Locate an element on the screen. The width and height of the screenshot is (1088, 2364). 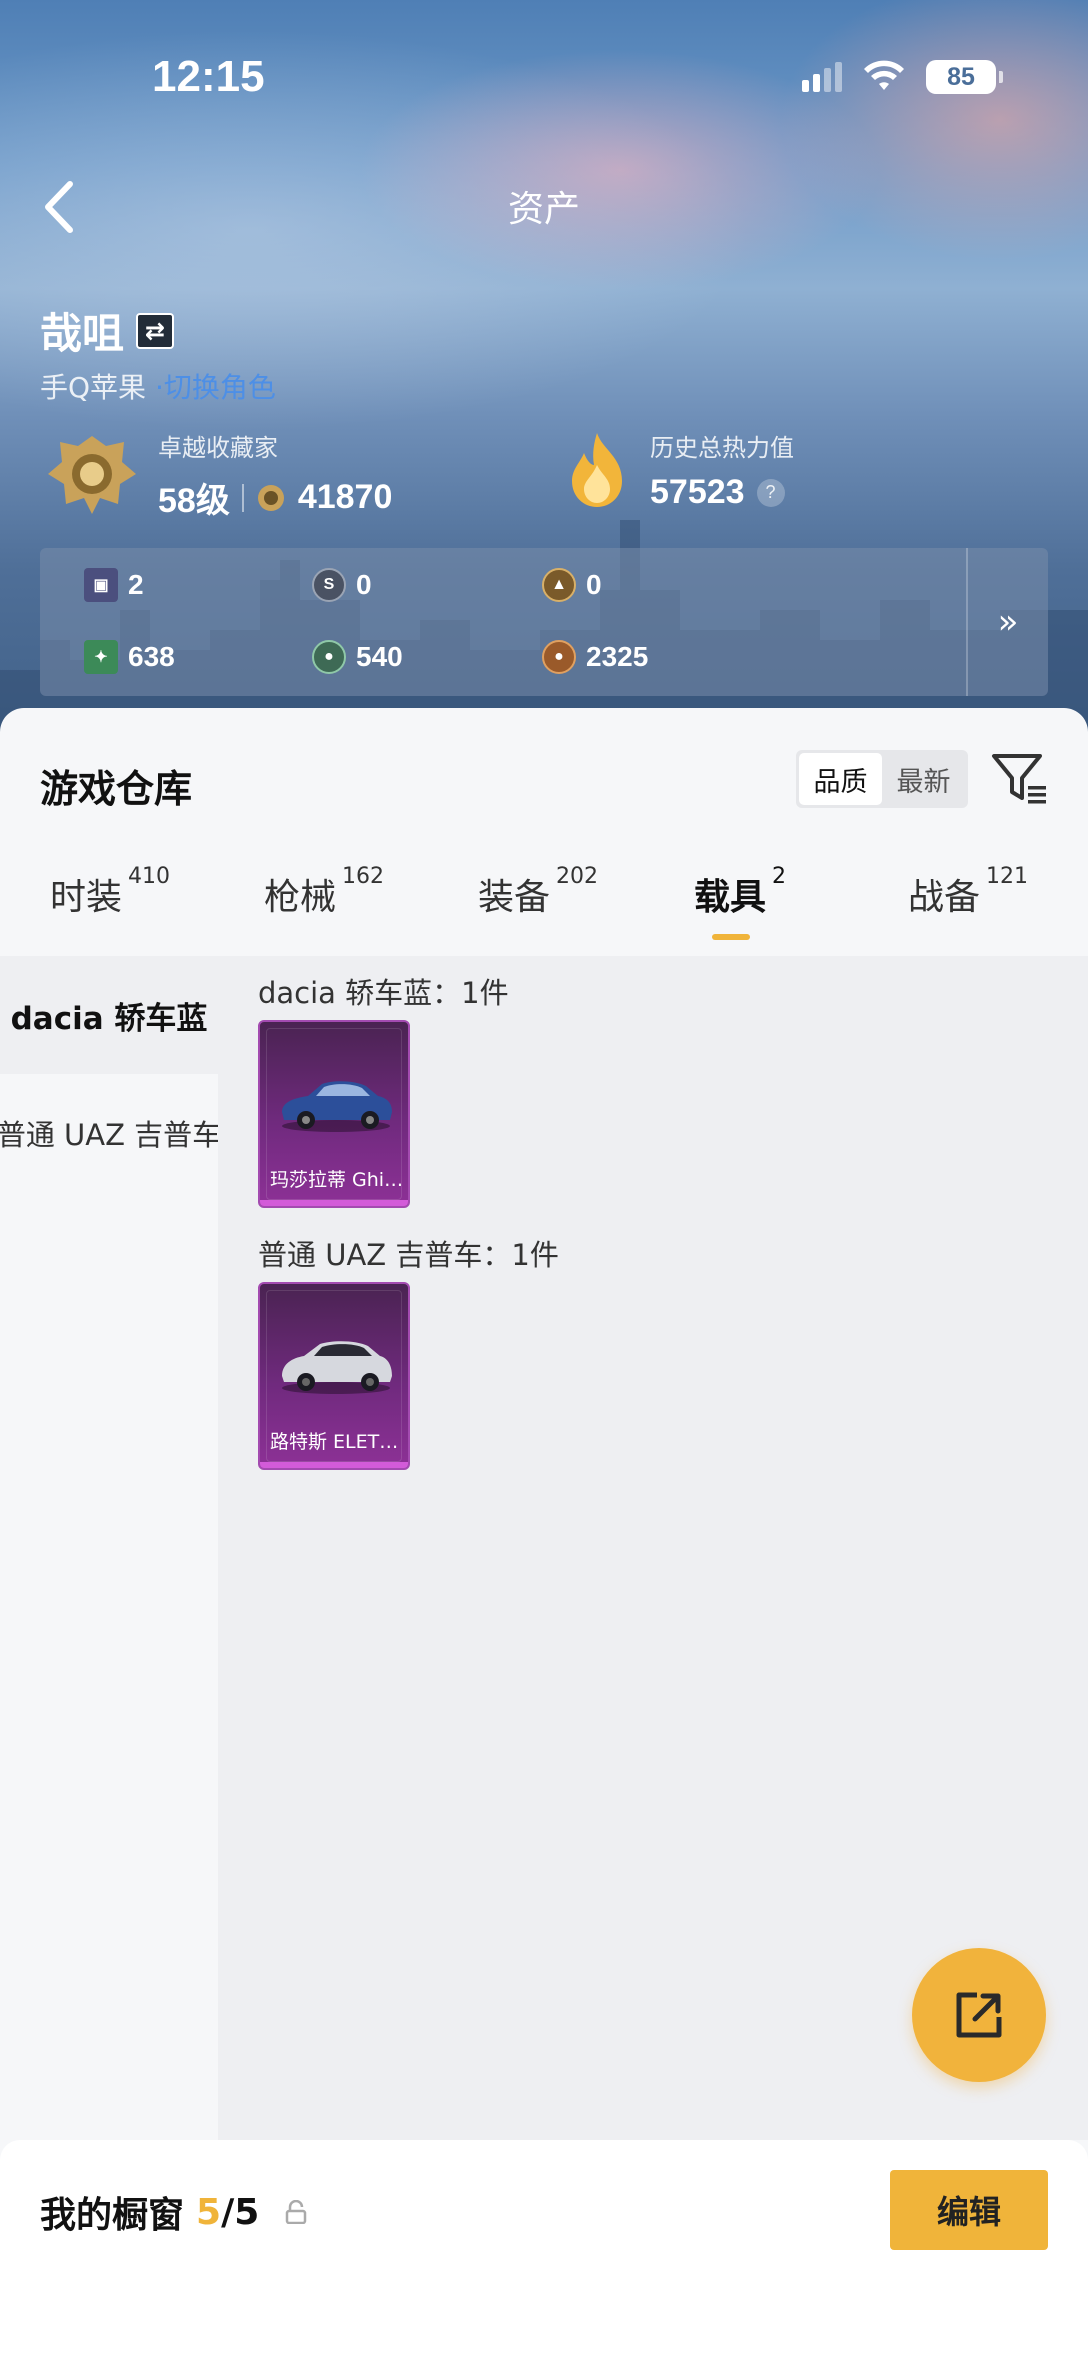
tab-fashion: 时装 410 is located at coordinates (110, 892).